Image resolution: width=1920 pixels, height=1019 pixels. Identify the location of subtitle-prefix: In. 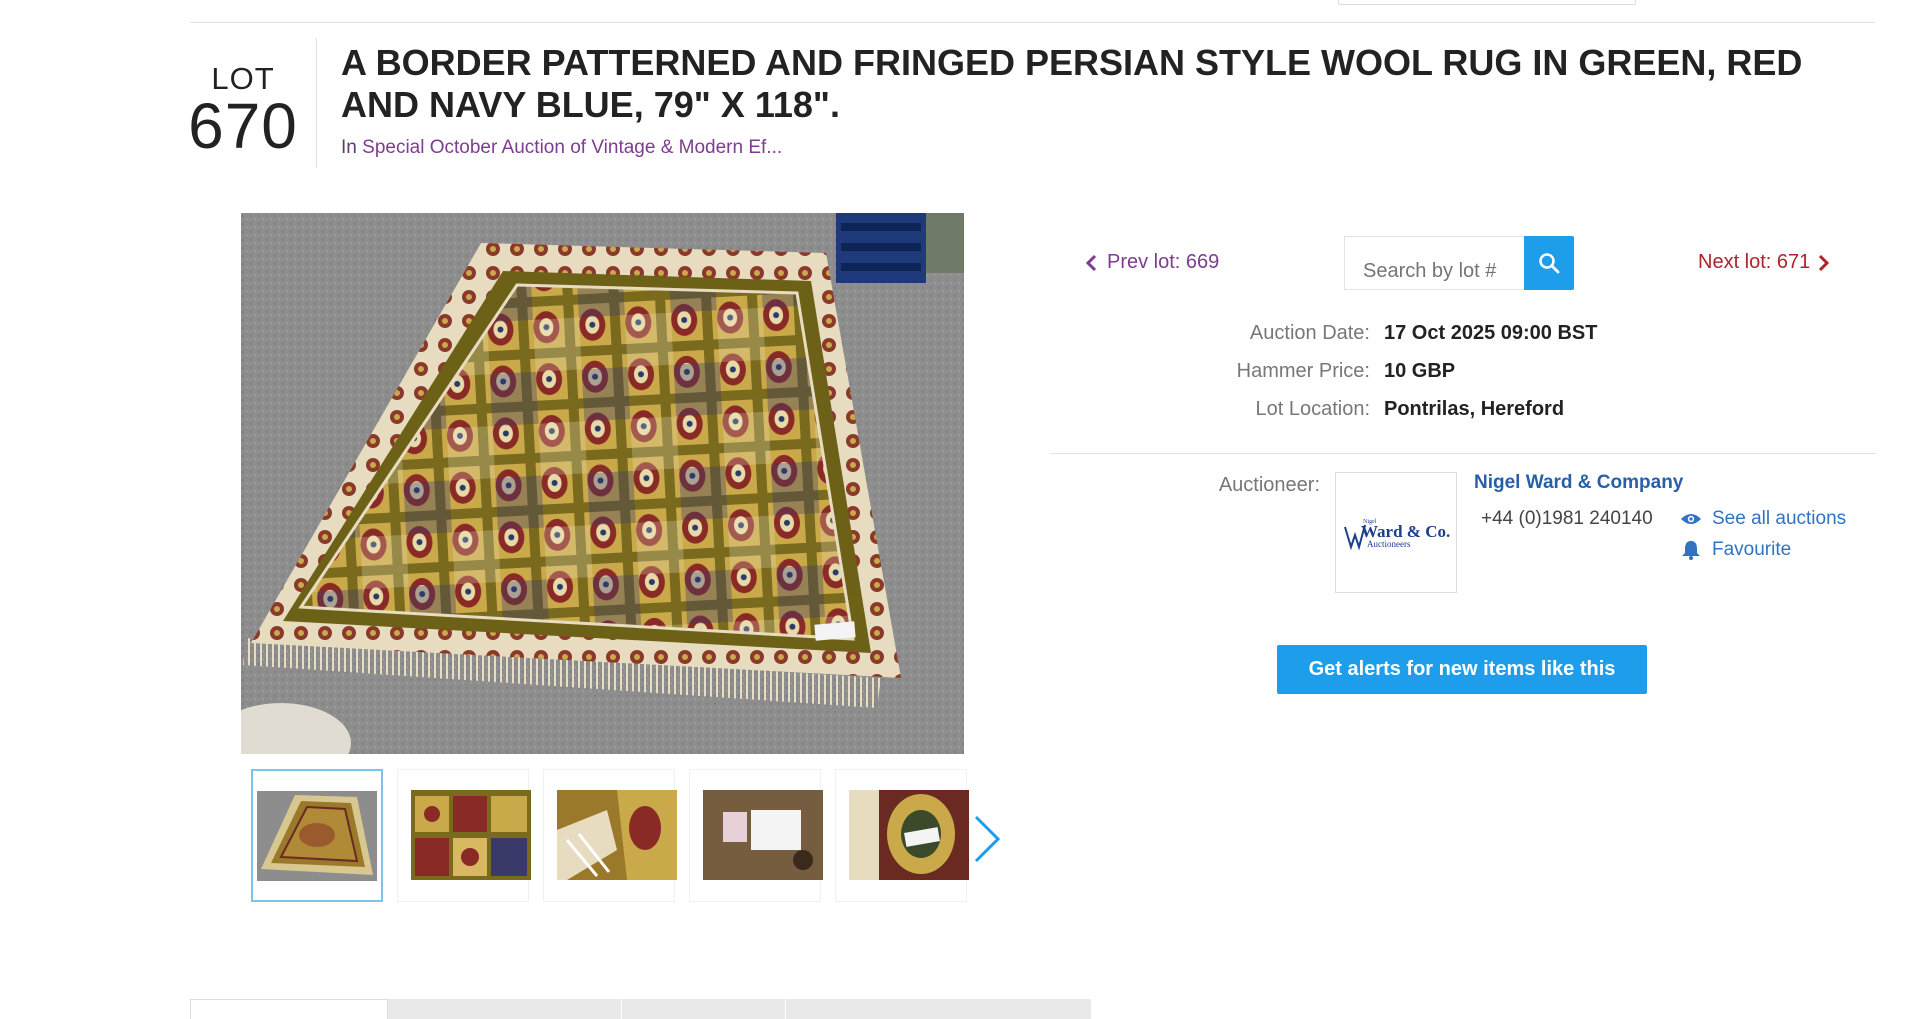
(349, 147).